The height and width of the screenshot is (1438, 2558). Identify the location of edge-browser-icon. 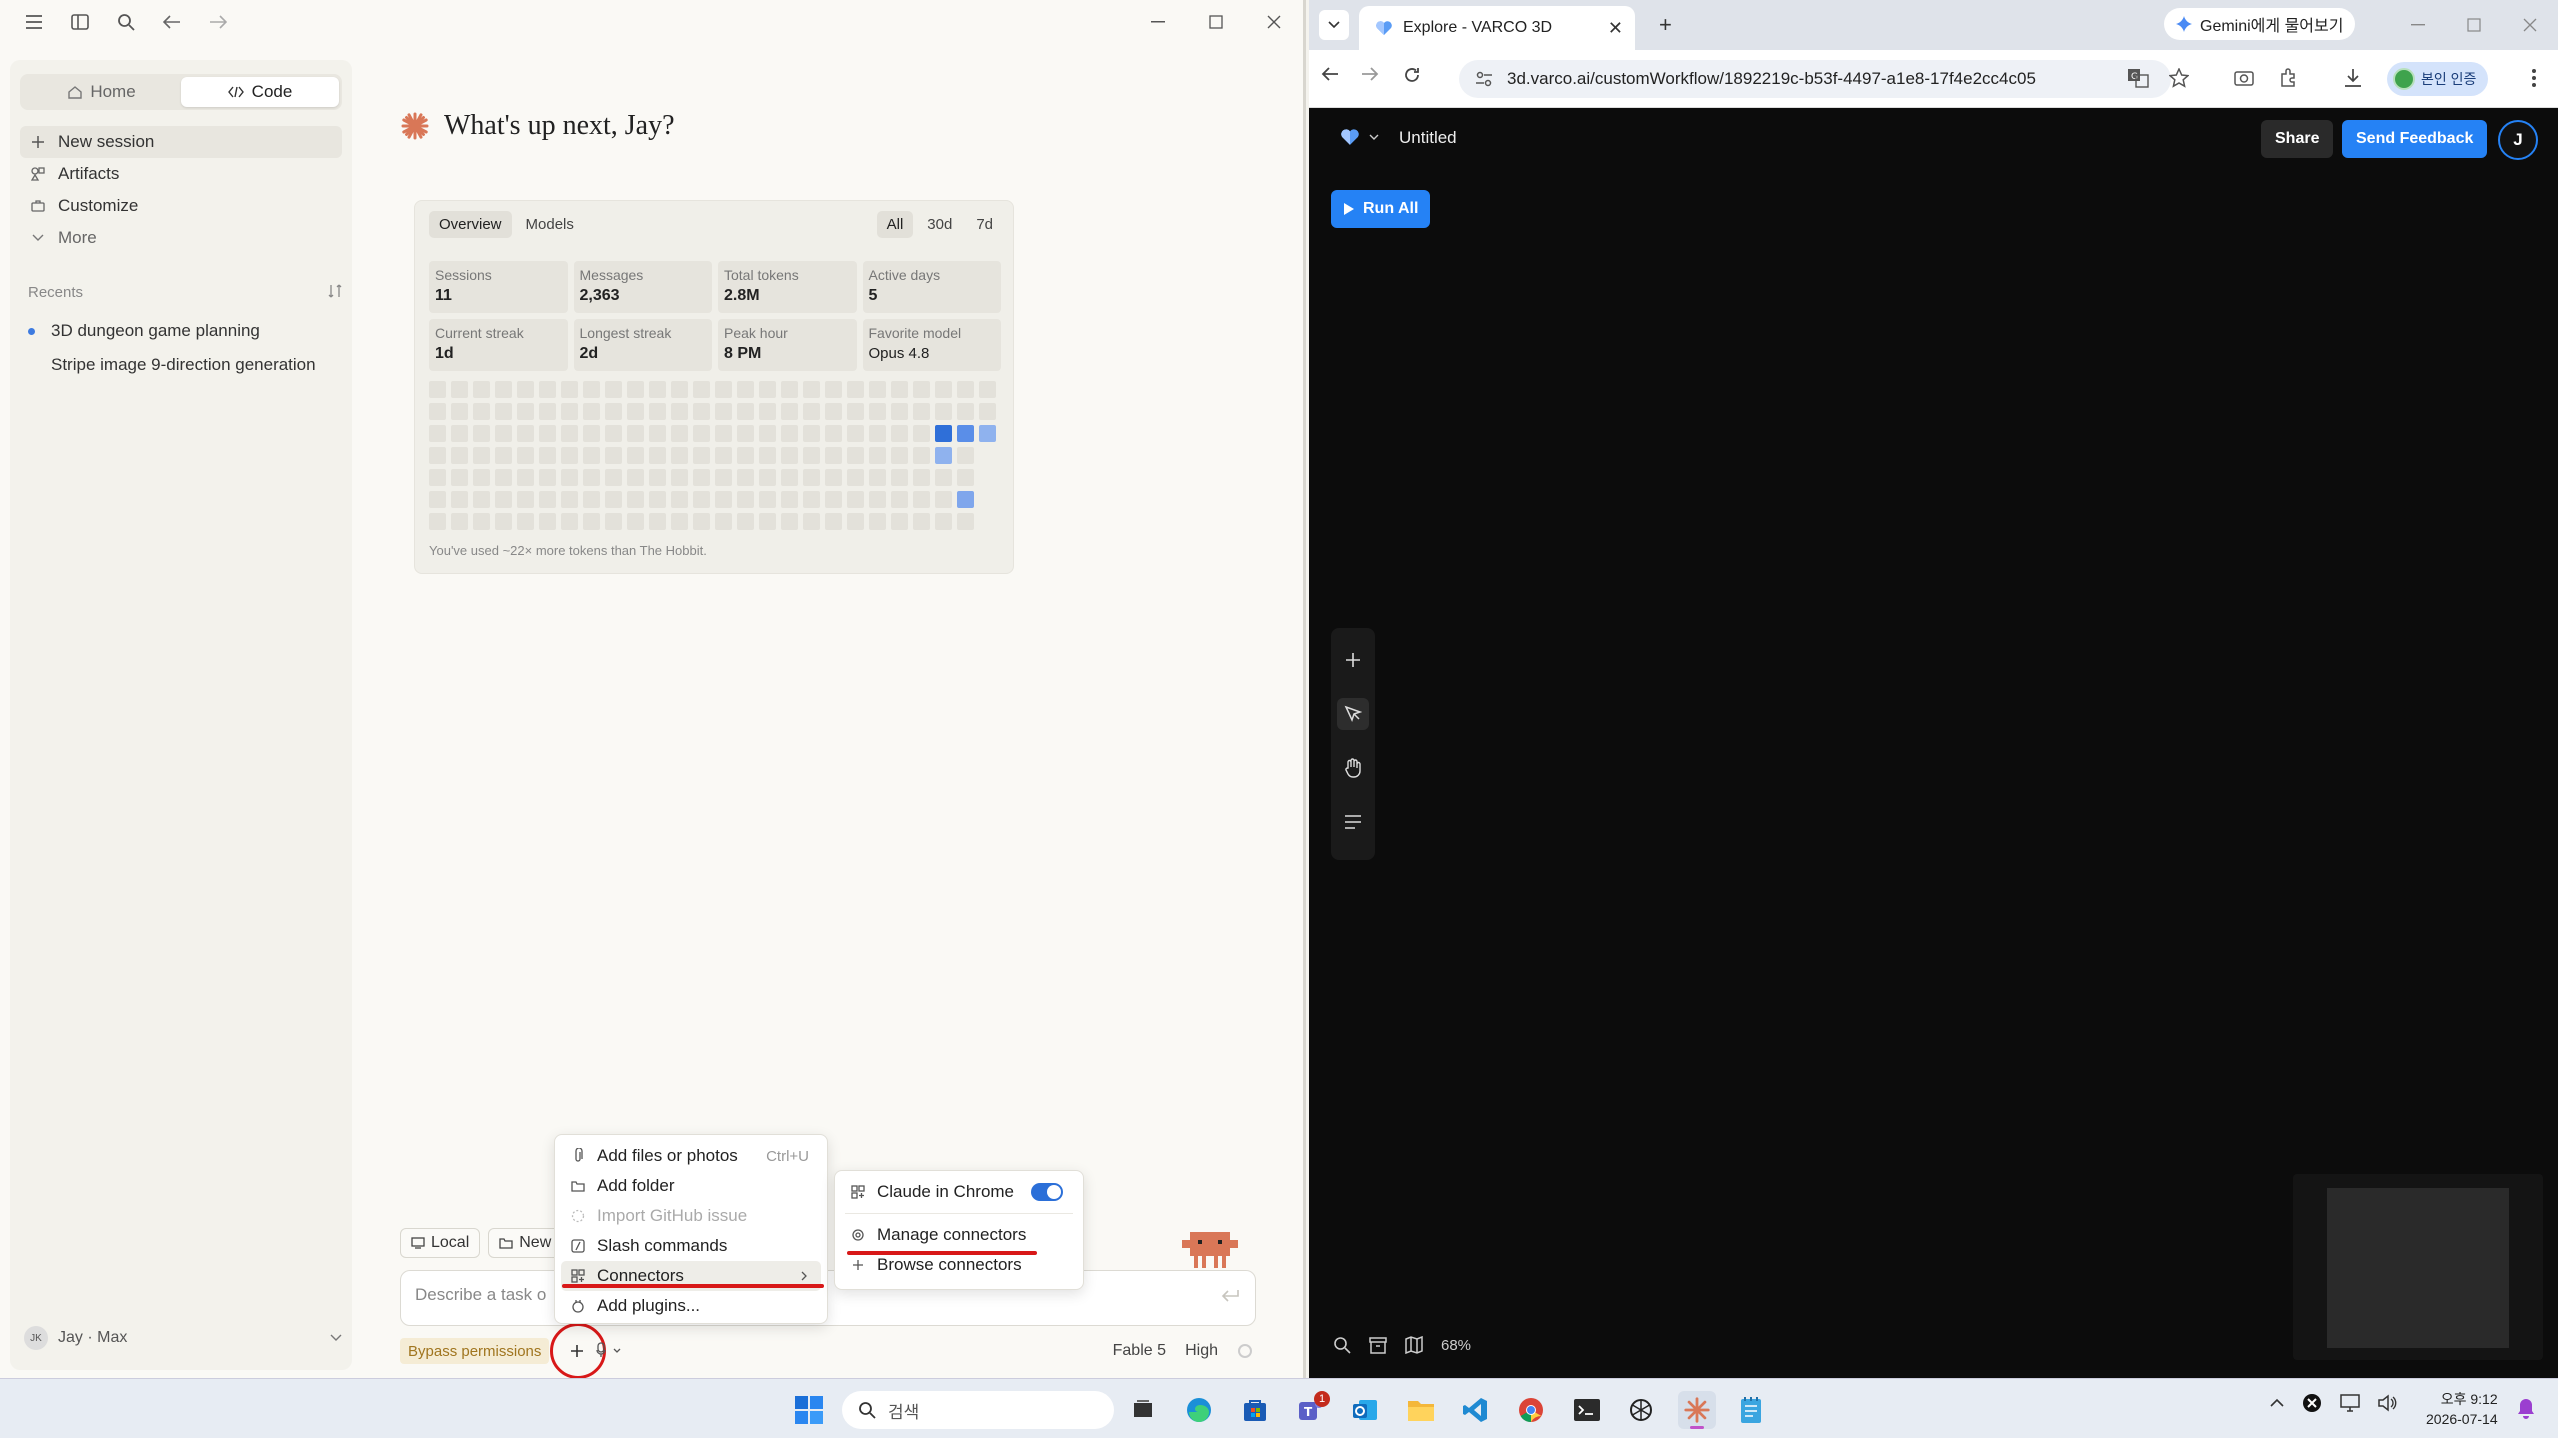
(1199, 1410).